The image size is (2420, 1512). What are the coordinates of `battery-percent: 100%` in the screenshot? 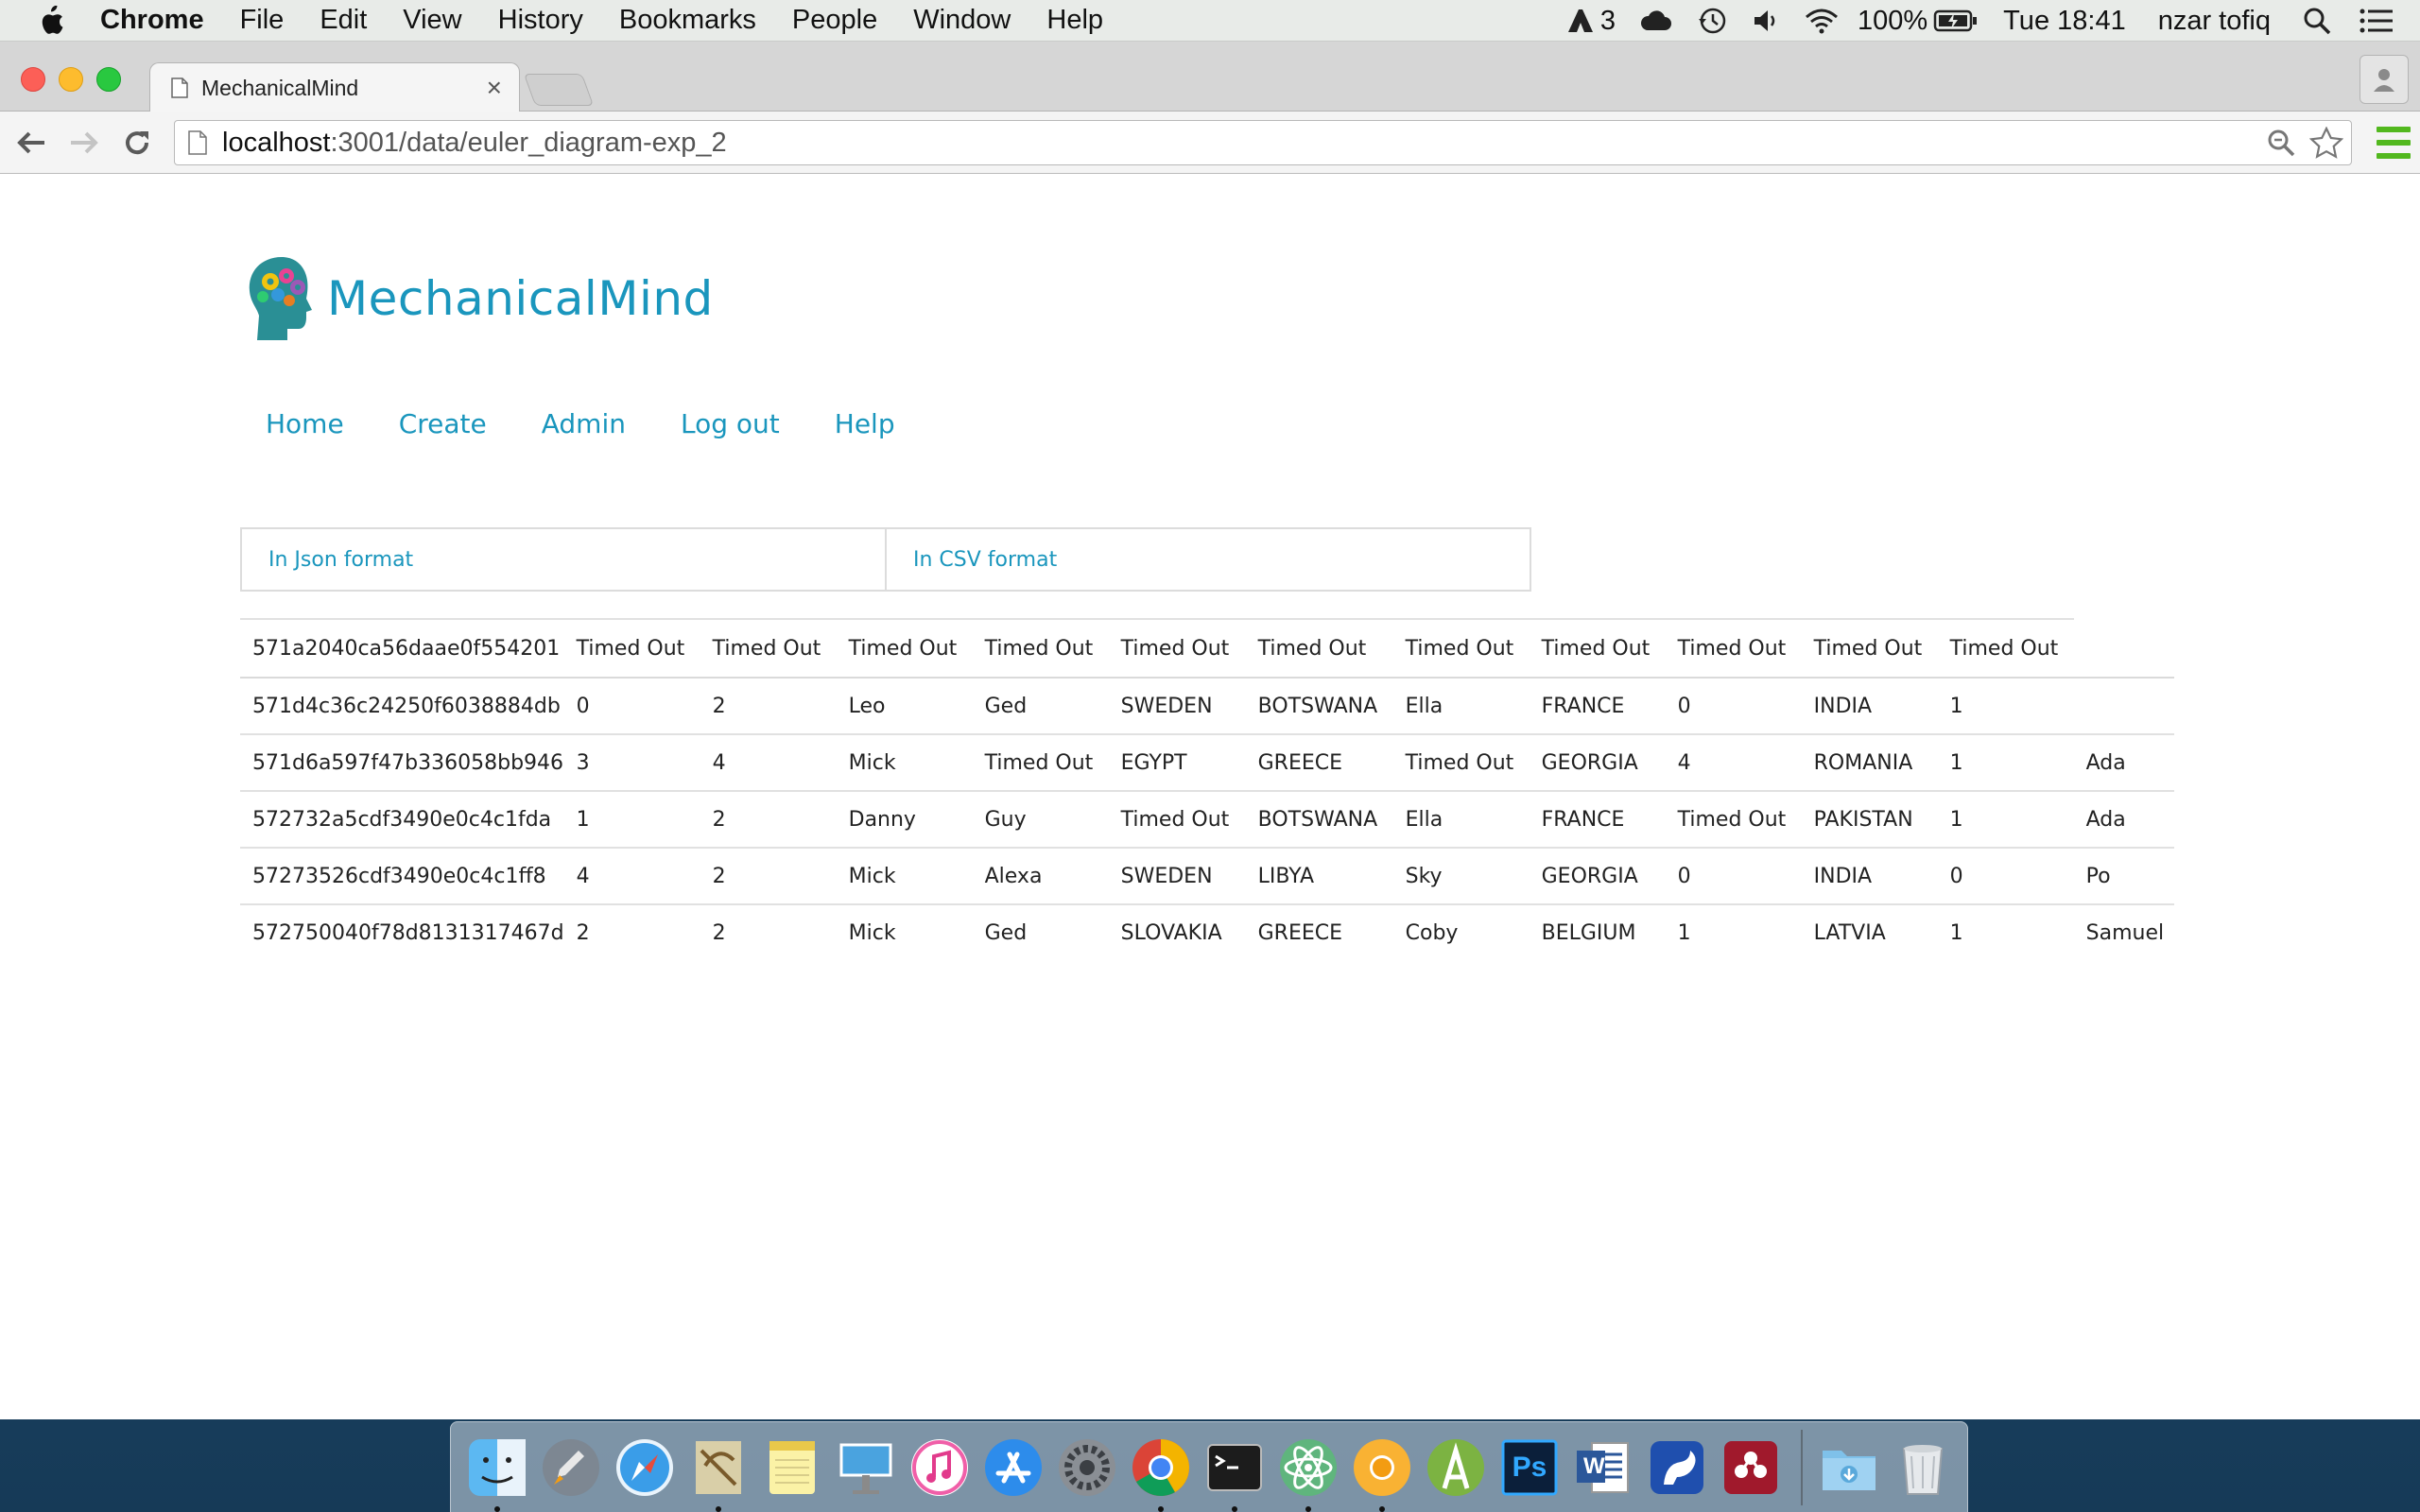 It's located at (1893, 20).